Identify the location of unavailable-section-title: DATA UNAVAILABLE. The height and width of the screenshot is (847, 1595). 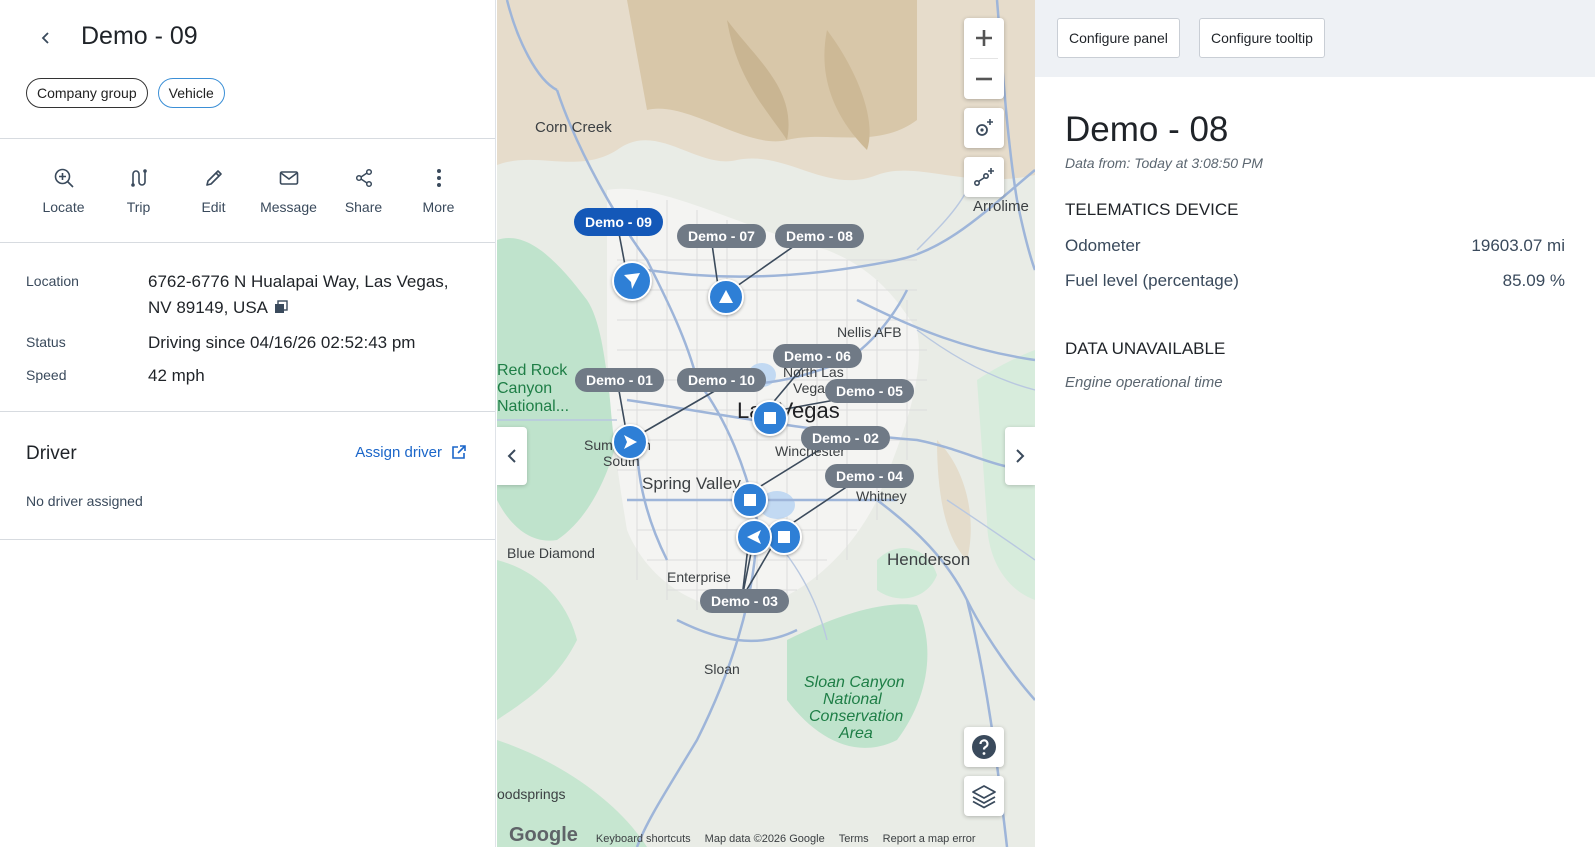
(1145, 348).